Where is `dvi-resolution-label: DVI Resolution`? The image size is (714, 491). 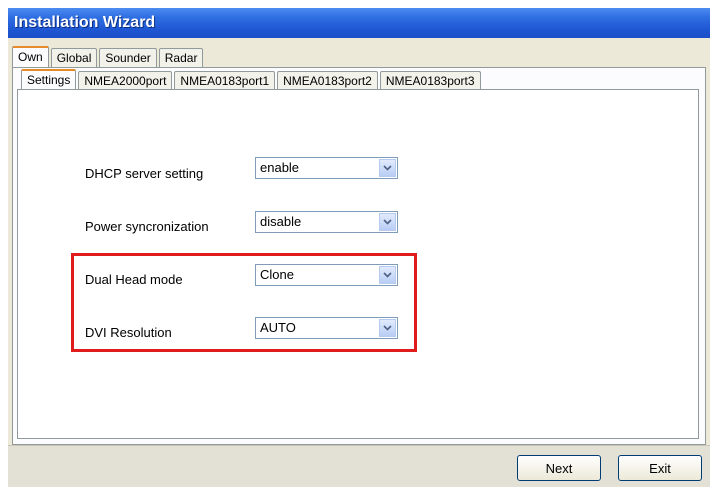
dvi-resolution-label: DVI Resolution is located at coordinates (128, 332).